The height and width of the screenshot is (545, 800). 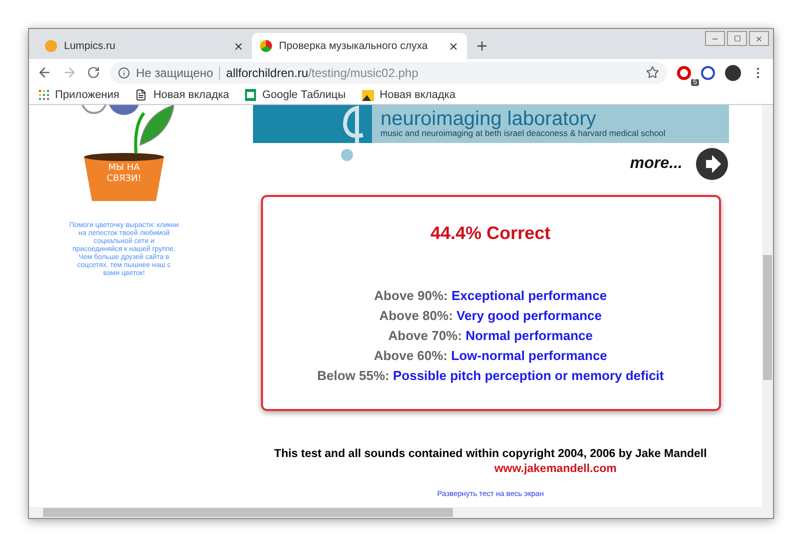 What do you see at coordinates (488, 119) in the screenshot?
I see `banner-title: neuroimaging laboratory` at bounding box center [488, 119].